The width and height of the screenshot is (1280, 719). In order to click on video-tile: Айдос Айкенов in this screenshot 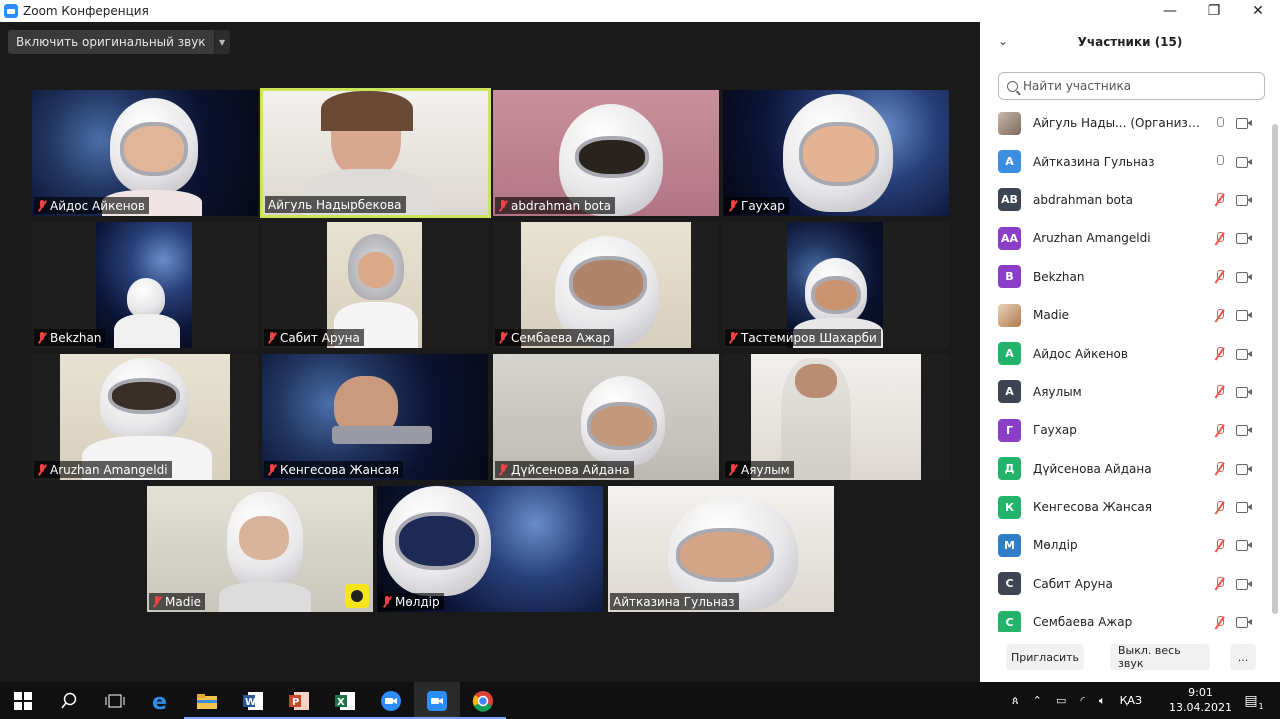, I will do `click(145, 153)`.